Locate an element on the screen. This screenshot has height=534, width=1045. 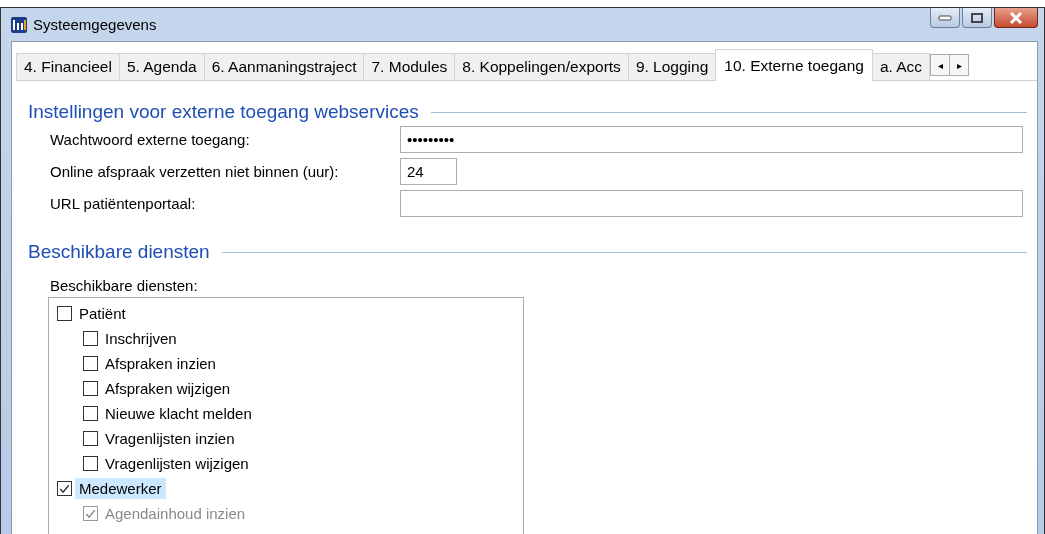
tree-item: Nieuwe klacht melden is located at coordinates (178, 413).